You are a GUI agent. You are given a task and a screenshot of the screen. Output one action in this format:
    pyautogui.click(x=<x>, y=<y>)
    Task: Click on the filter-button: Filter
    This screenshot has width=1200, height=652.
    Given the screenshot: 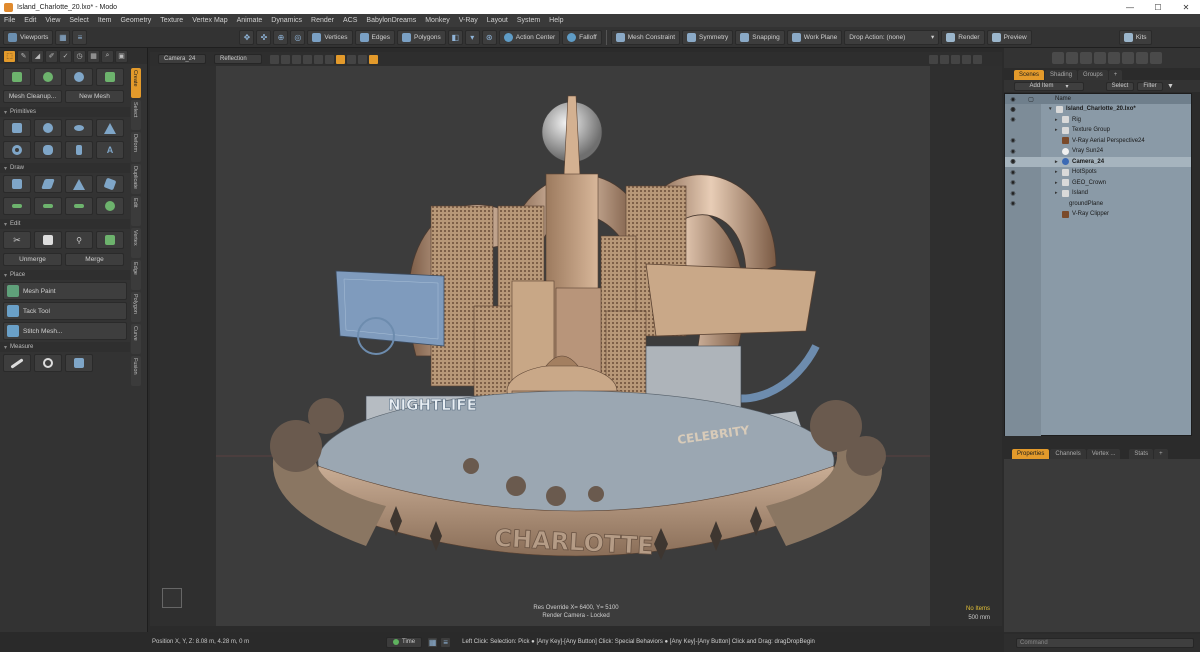 What is the action you would take?
    pyautogui.click(x=1150, y=86)
    